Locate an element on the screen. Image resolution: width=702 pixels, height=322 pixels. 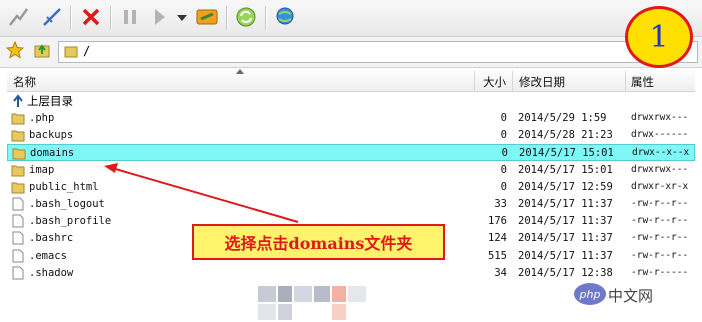
php-logo-icon: php is located at coordinates (590, 294).